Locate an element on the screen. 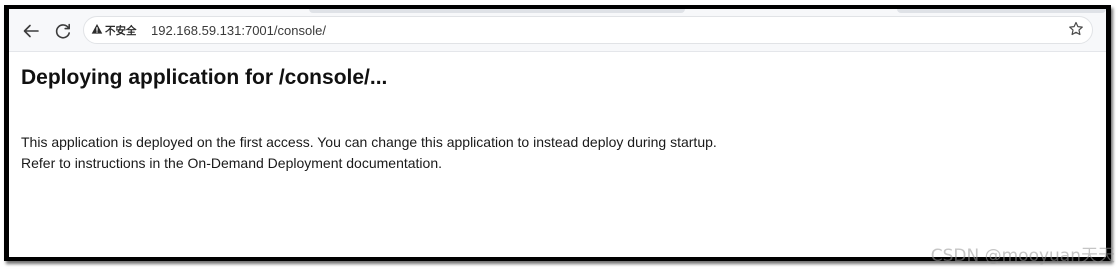 This screenshot has width=1119, height=272. arrow-left-icon is located at coordinates (31, 31).